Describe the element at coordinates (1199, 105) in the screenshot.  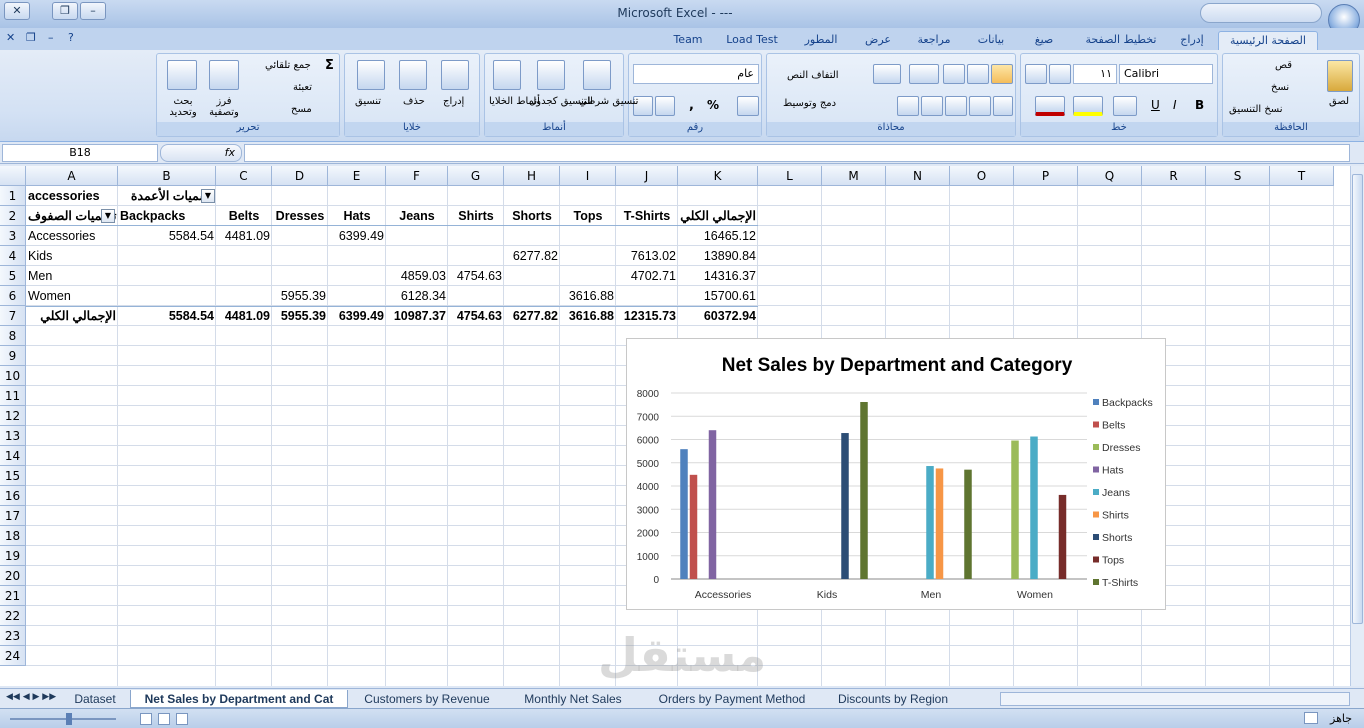
I see `bold-button: B` at that location.